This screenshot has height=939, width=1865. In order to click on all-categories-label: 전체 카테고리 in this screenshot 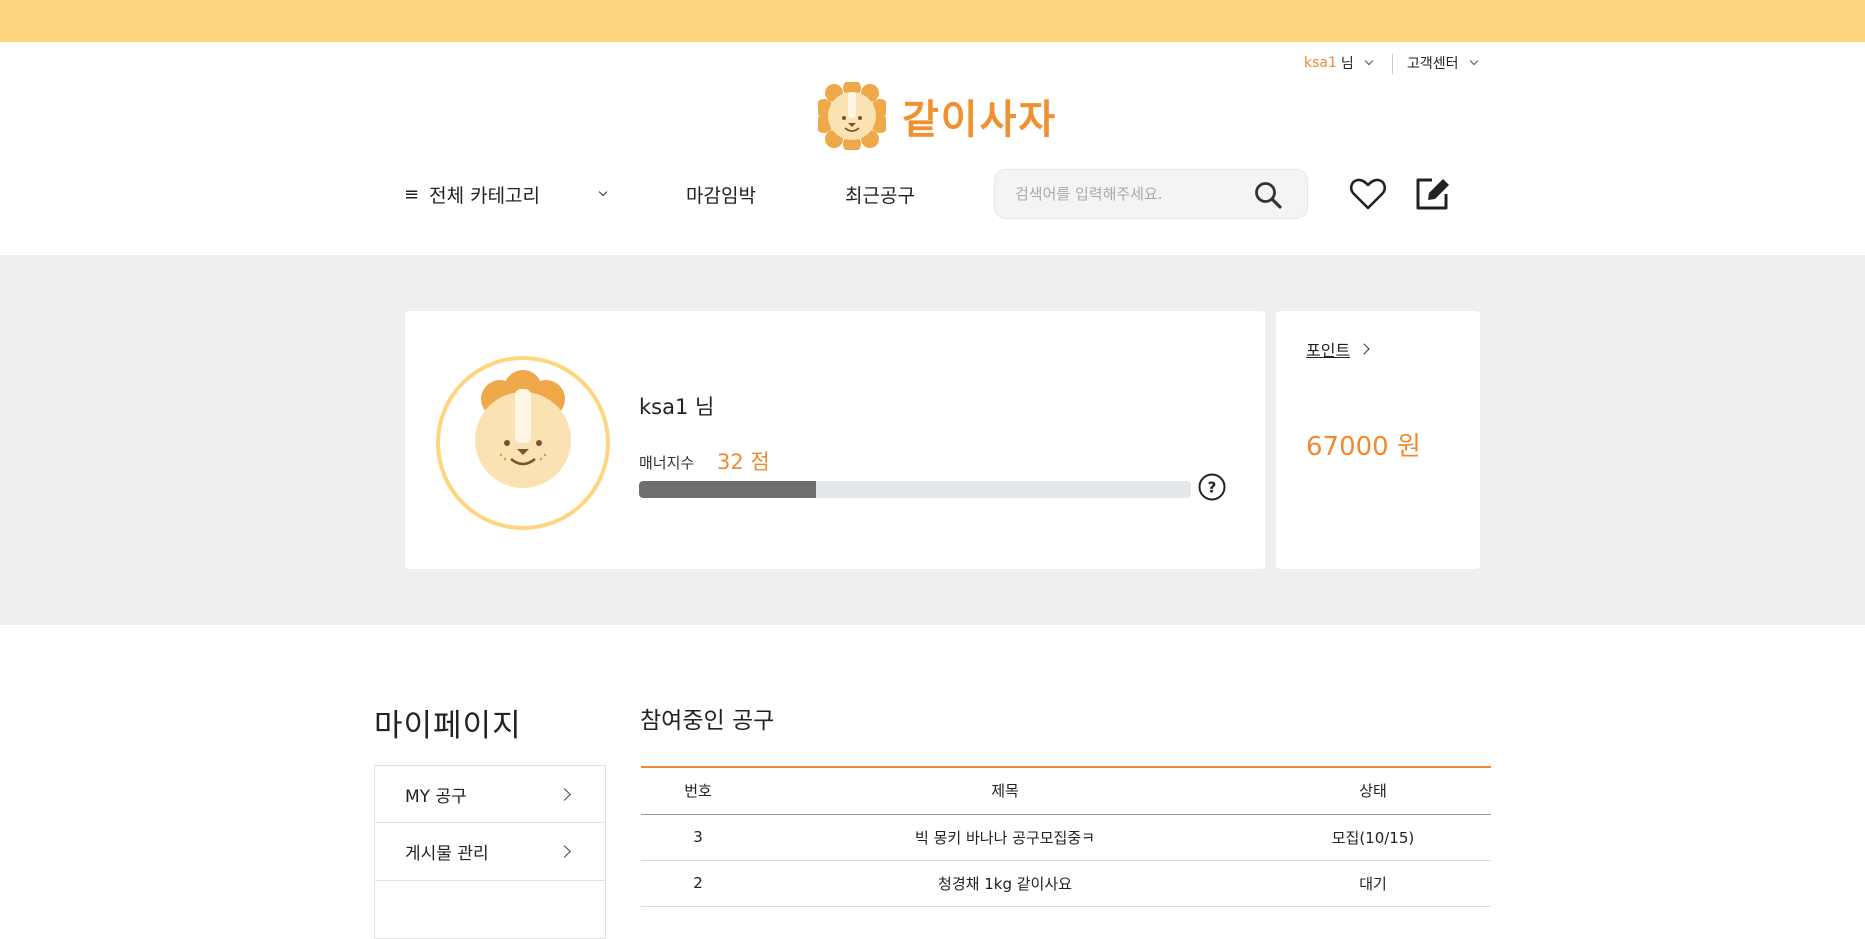, I will do `click(485, 195)`.